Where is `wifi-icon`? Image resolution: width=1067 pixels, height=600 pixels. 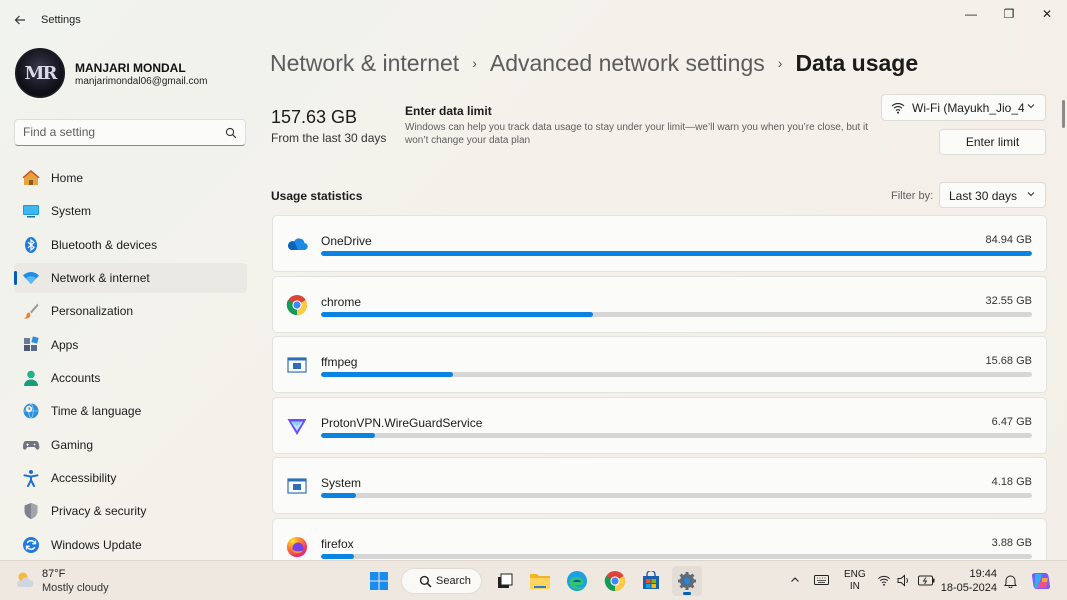 wifi-icon is located at coordinates (884, 580).